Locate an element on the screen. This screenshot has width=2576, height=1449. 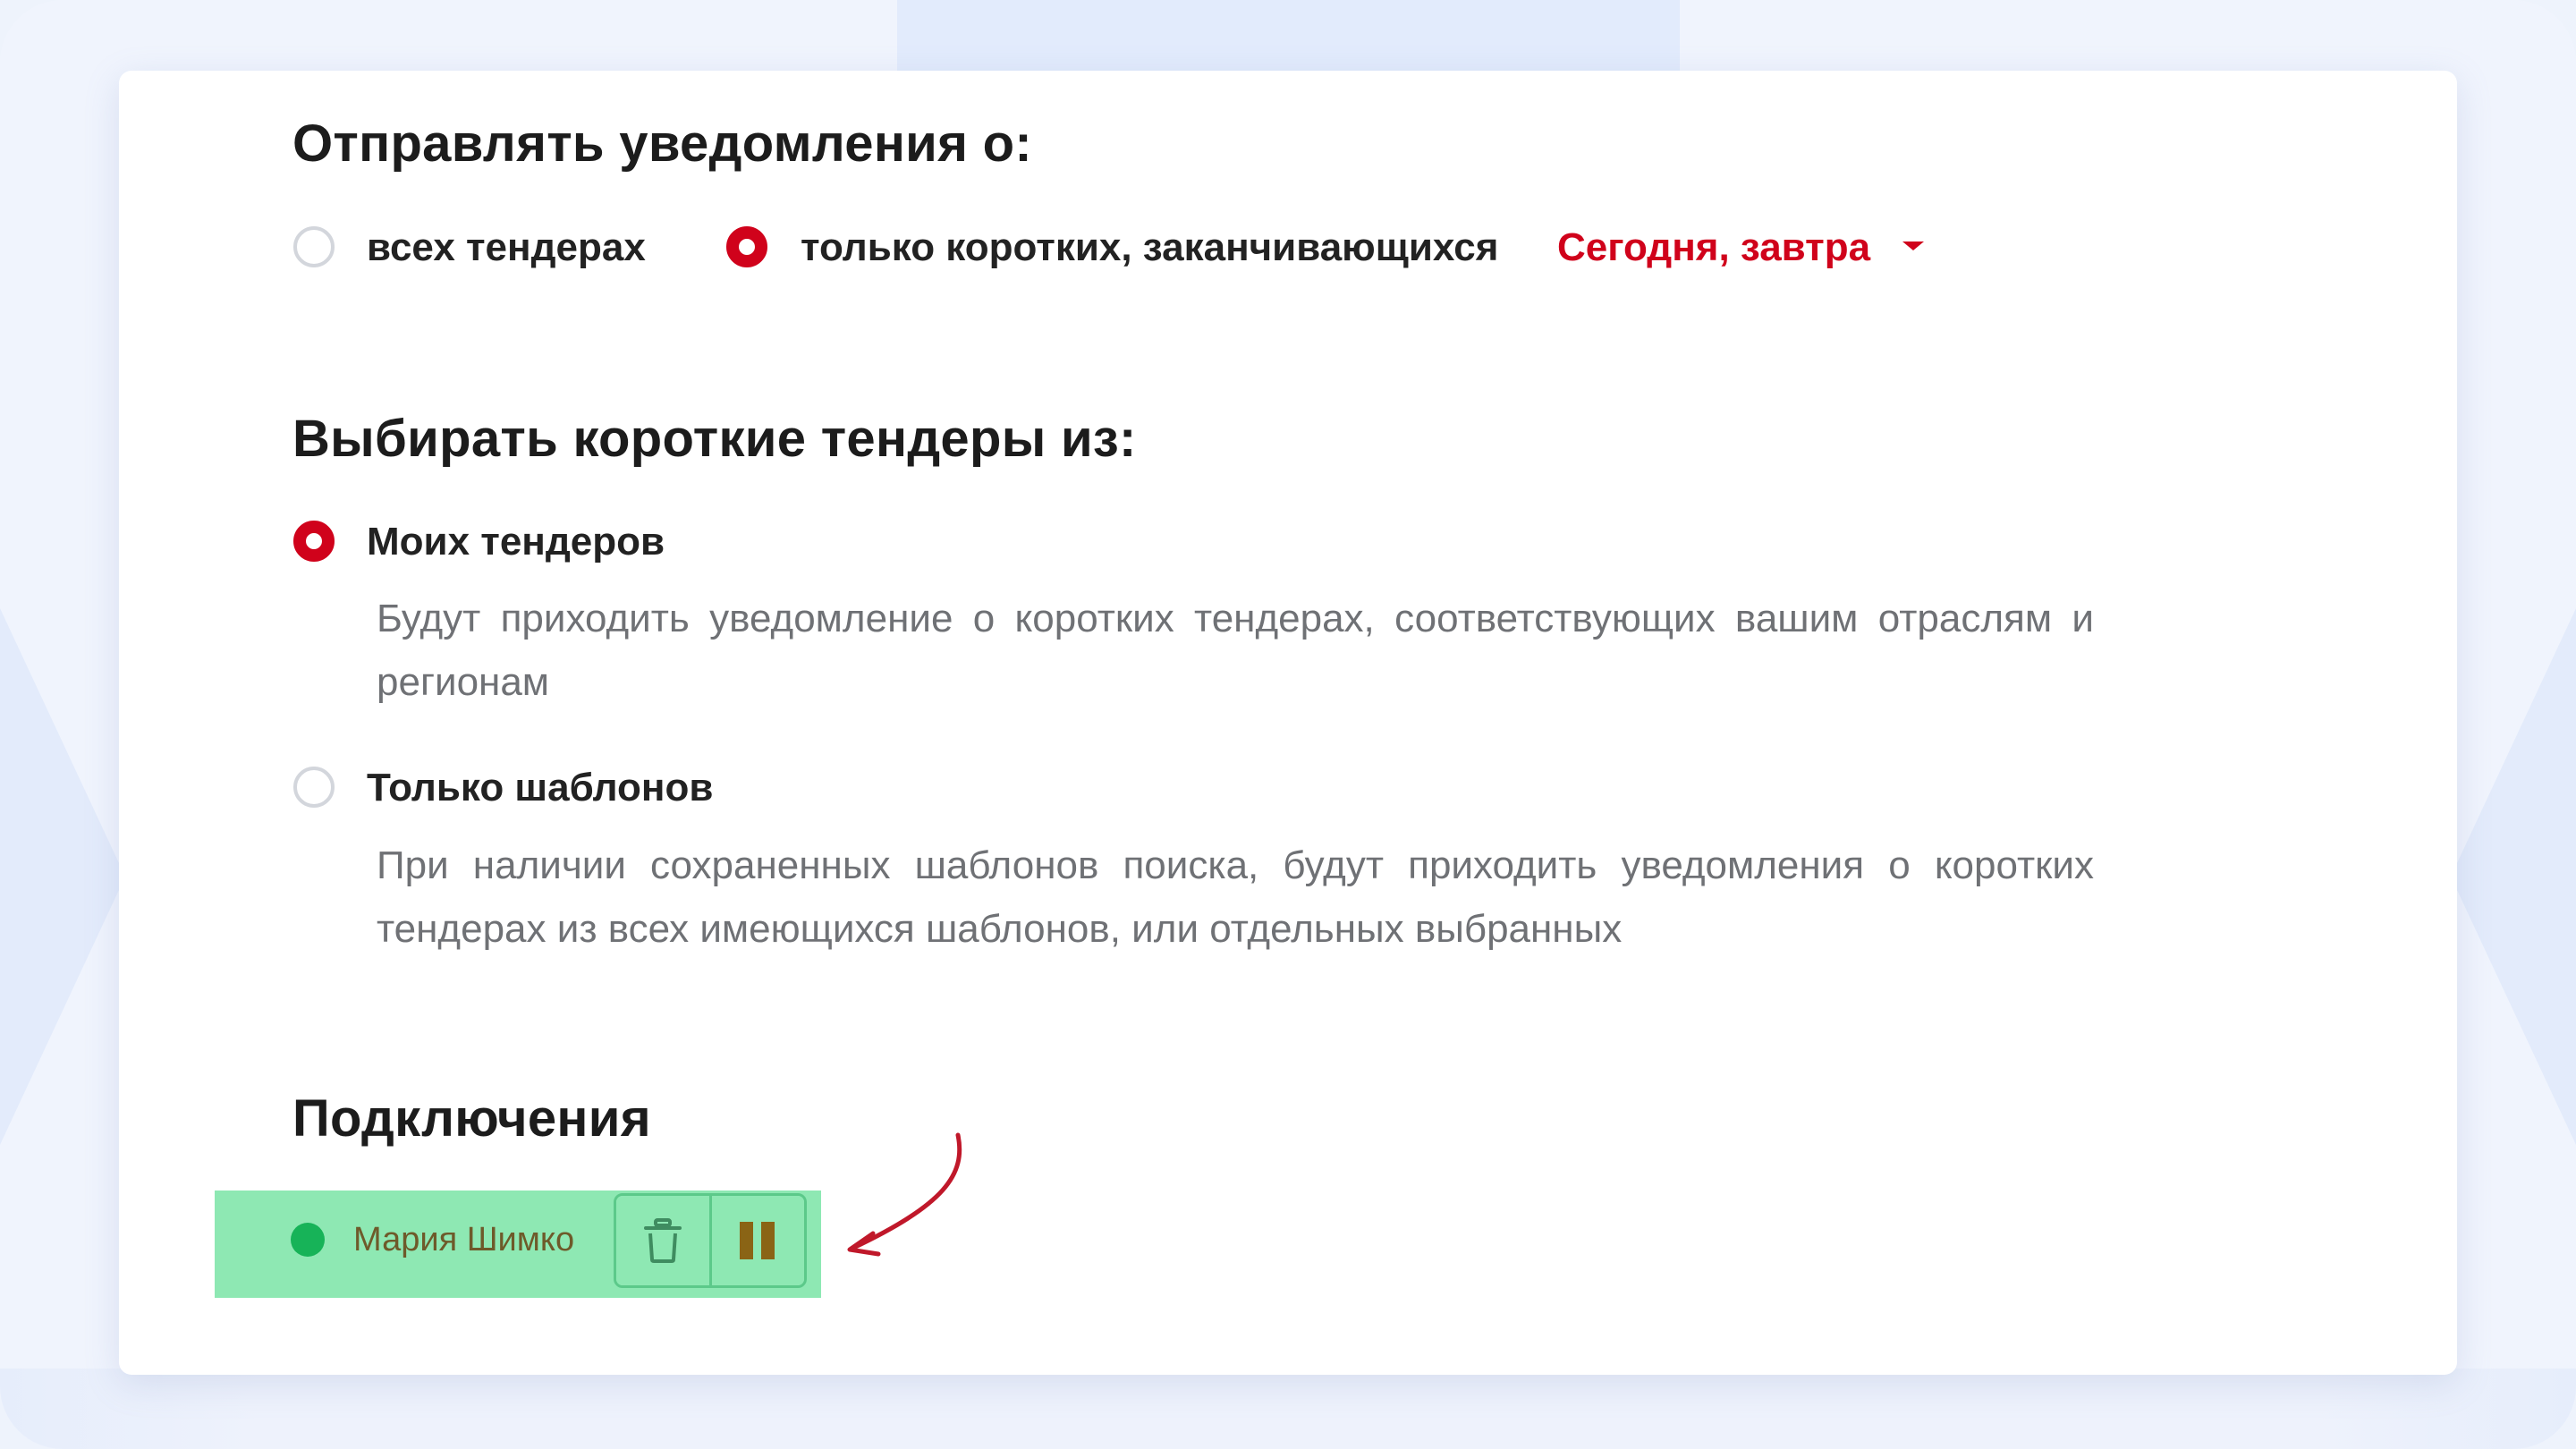
connection-name: Мария Шимко is located at coordinates (464, 1239).